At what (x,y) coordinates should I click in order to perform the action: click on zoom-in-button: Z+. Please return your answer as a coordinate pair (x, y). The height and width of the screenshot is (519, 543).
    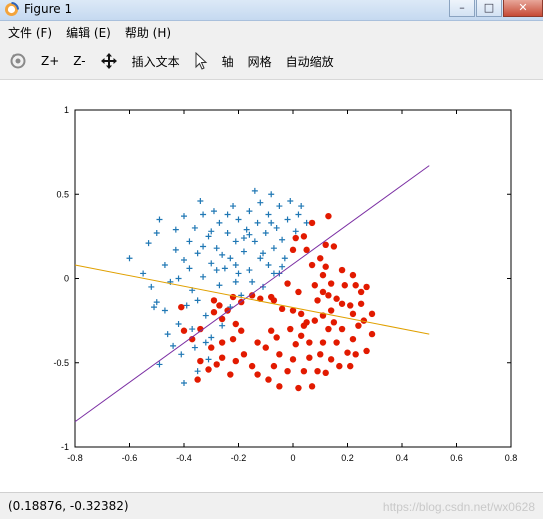
    Looking at the image, I should click on (50, 61).